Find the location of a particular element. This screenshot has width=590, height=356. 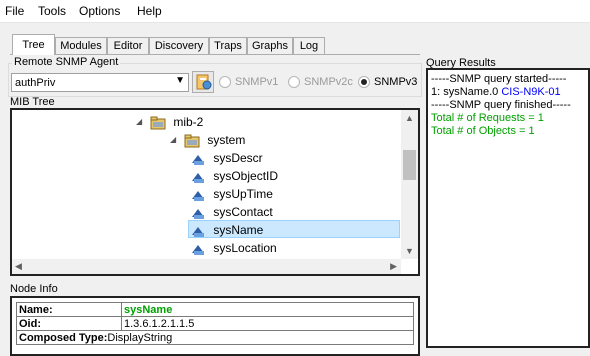

result-line: Total # of Objects = 1 is located at coordinates (483, 131).